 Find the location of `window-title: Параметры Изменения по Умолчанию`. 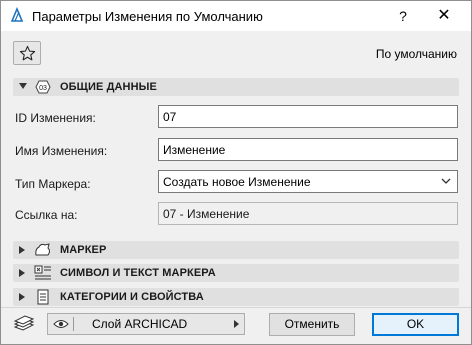

window-title: Параметры Изменения по Умолчанию is located at coordinates (147, 16).